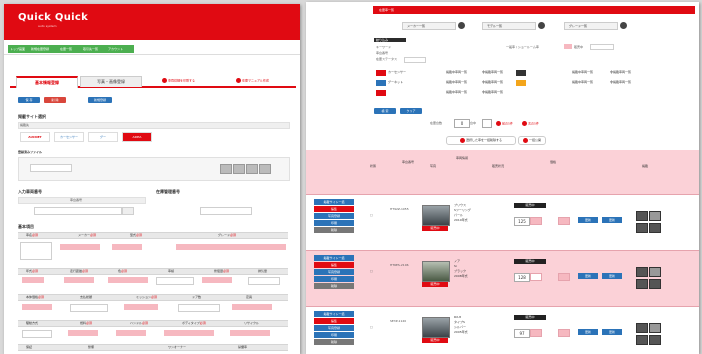  I want to click on site-row-1-d: 非掲載車両一覧, so click(620, 82).